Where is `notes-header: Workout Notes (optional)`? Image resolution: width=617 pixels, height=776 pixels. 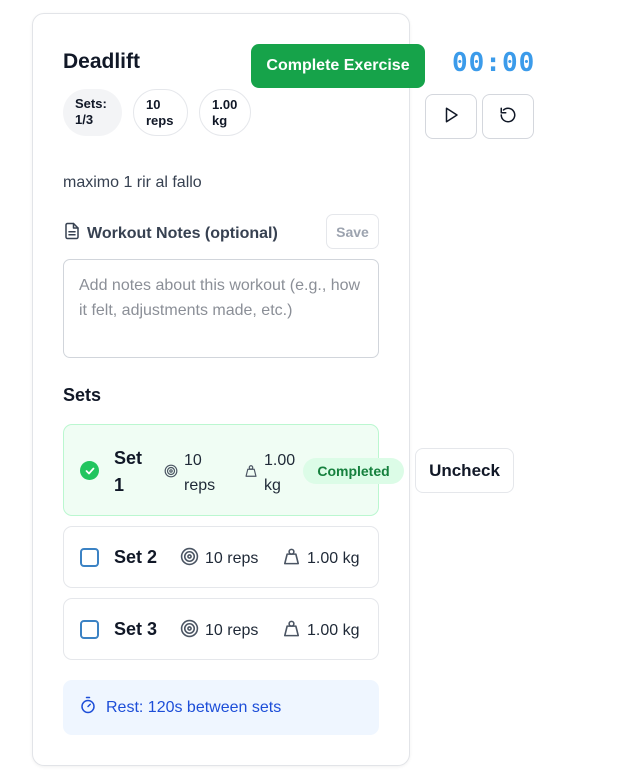
notes-header: Workout Notes (optional) is located at coordinates (170, 233).